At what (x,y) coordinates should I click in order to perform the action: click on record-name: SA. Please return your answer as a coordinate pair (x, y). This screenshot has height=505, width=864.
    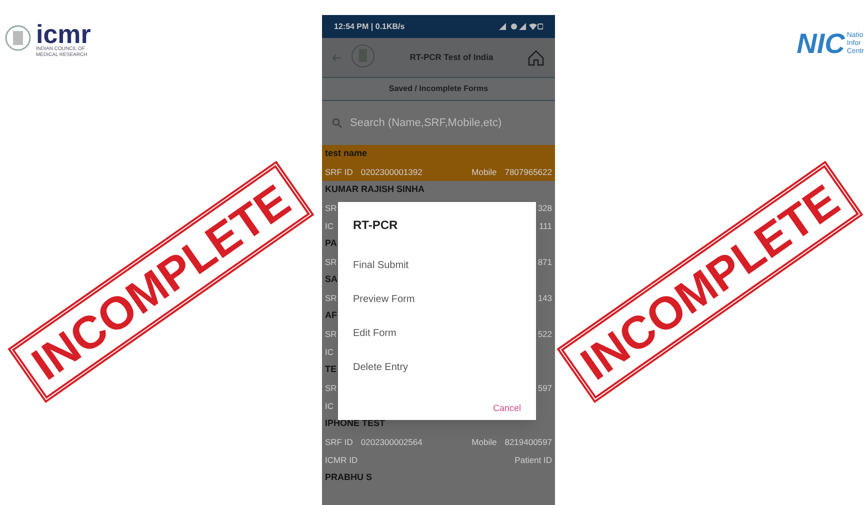
    Looking at the image, I should click on (331, 279).